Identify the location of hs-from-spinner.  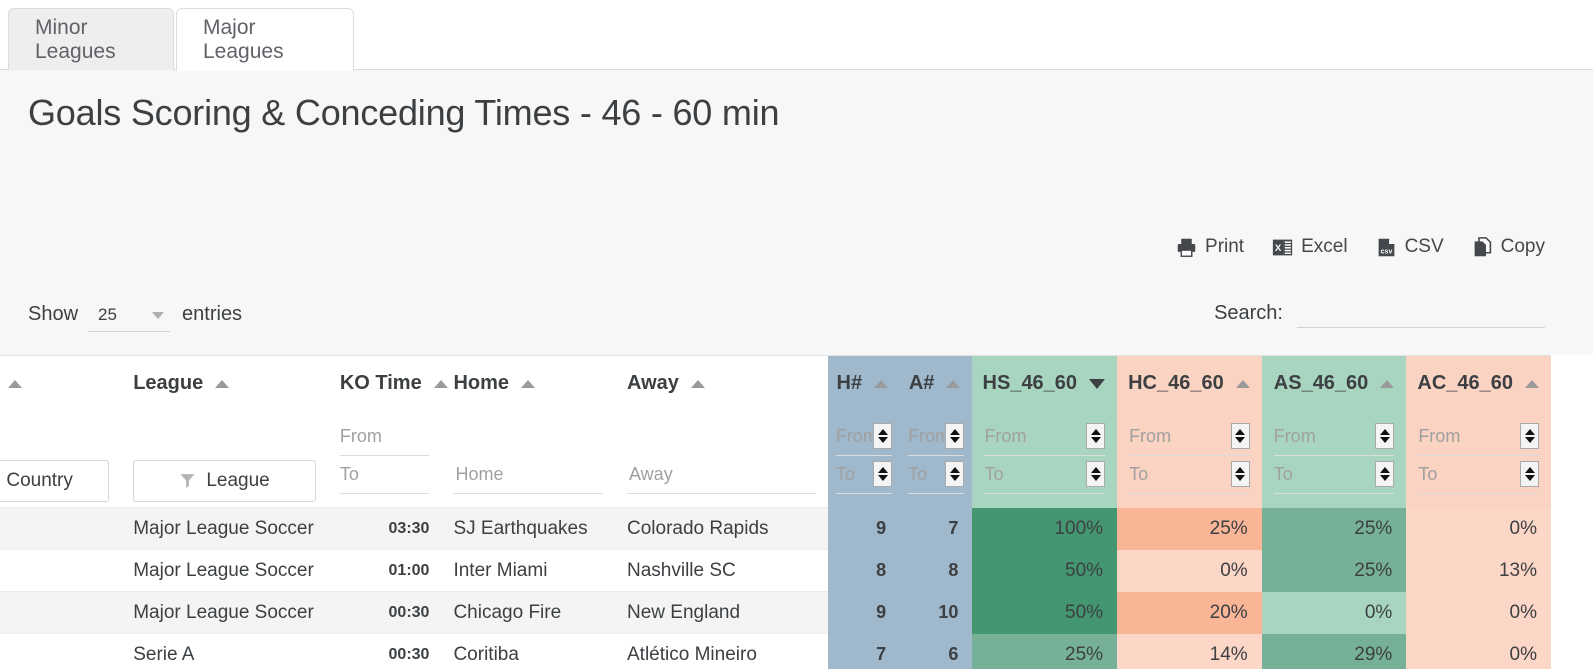
(1096, 436).